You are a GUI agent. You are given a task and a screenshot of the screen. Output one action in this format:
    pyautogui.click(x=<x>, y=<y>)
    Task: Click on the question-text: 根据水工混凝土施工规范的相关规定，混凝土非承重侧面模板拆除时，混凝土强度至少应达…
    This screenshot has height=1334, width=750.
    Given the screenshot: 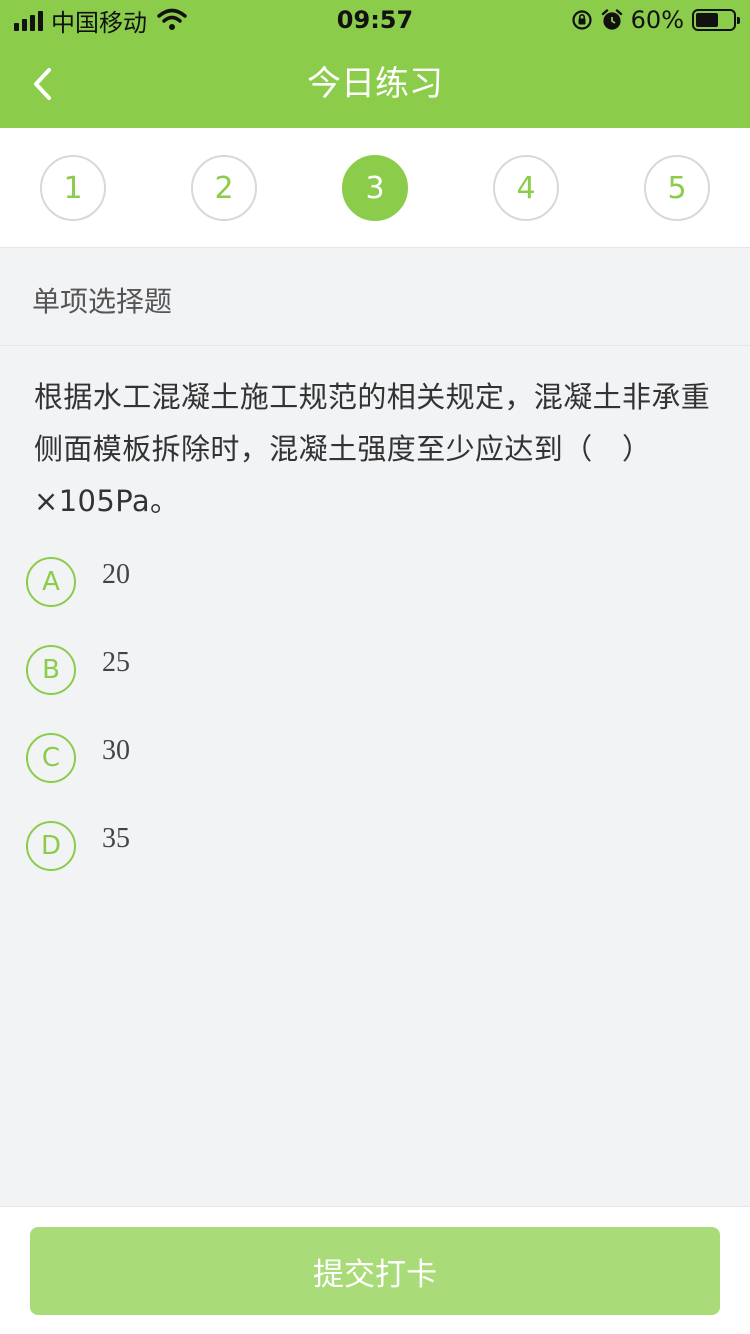 What is the action you would take?
    pyautogui.click(x=372, y=449)
    